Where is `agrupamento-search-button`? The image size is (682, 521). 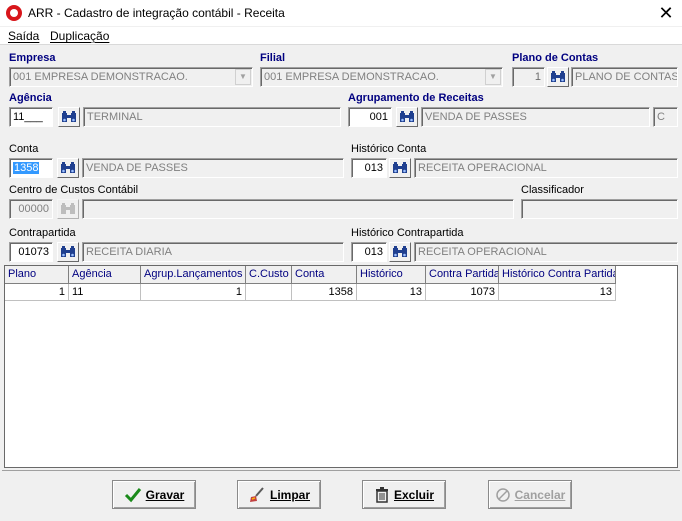
agrupamento-search-button is located at coordinates (407, 117).